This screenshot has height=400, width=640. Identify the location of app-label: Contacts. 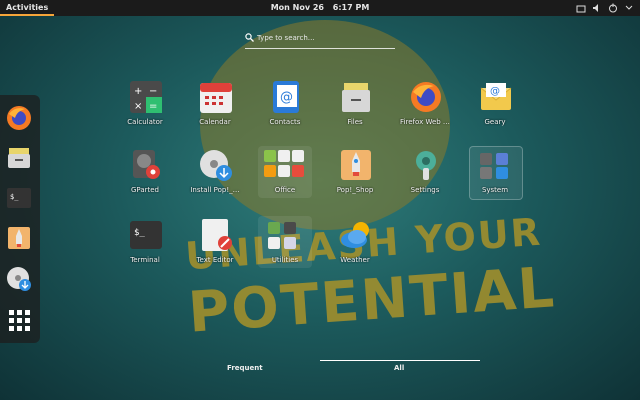
(285, 122).